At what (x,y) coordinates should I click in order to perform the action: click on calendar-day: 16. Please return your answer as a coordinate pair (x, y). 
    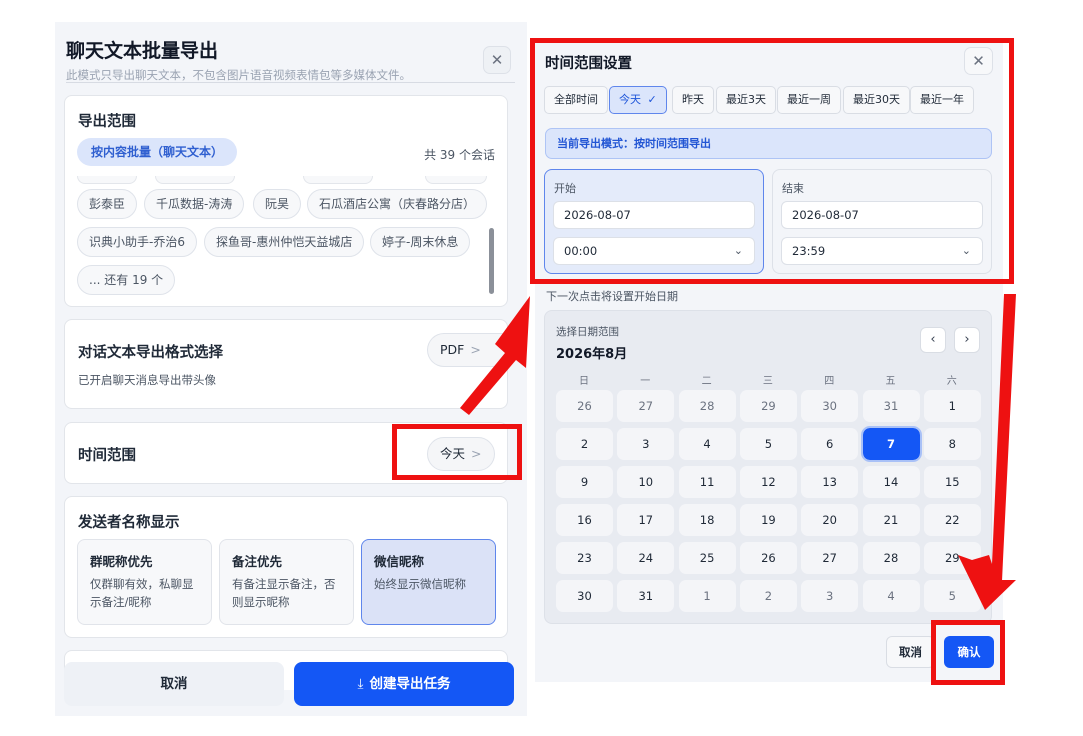
    Looking at the image, I should click on (584, 520).